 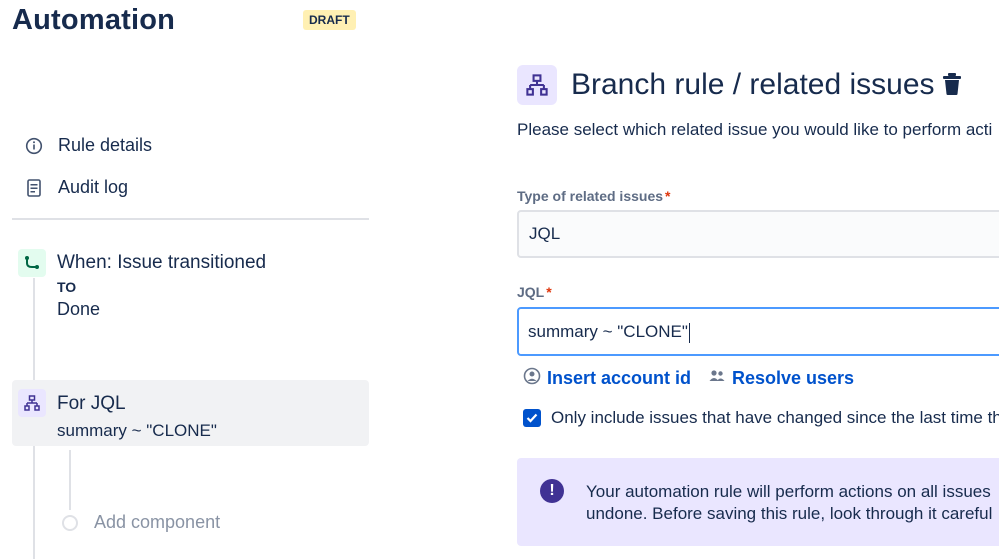 I want to click on trash-icon, so click(x=952, y=84).